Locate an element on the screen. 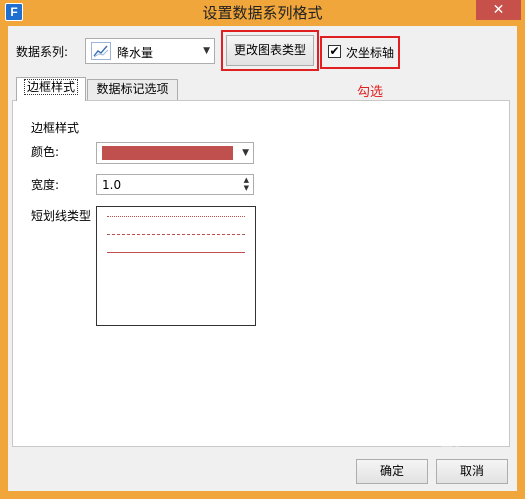 The image size is (525, 499). spin-arrows-icon: ▲ ▼ is located at coordinates (246, 184).